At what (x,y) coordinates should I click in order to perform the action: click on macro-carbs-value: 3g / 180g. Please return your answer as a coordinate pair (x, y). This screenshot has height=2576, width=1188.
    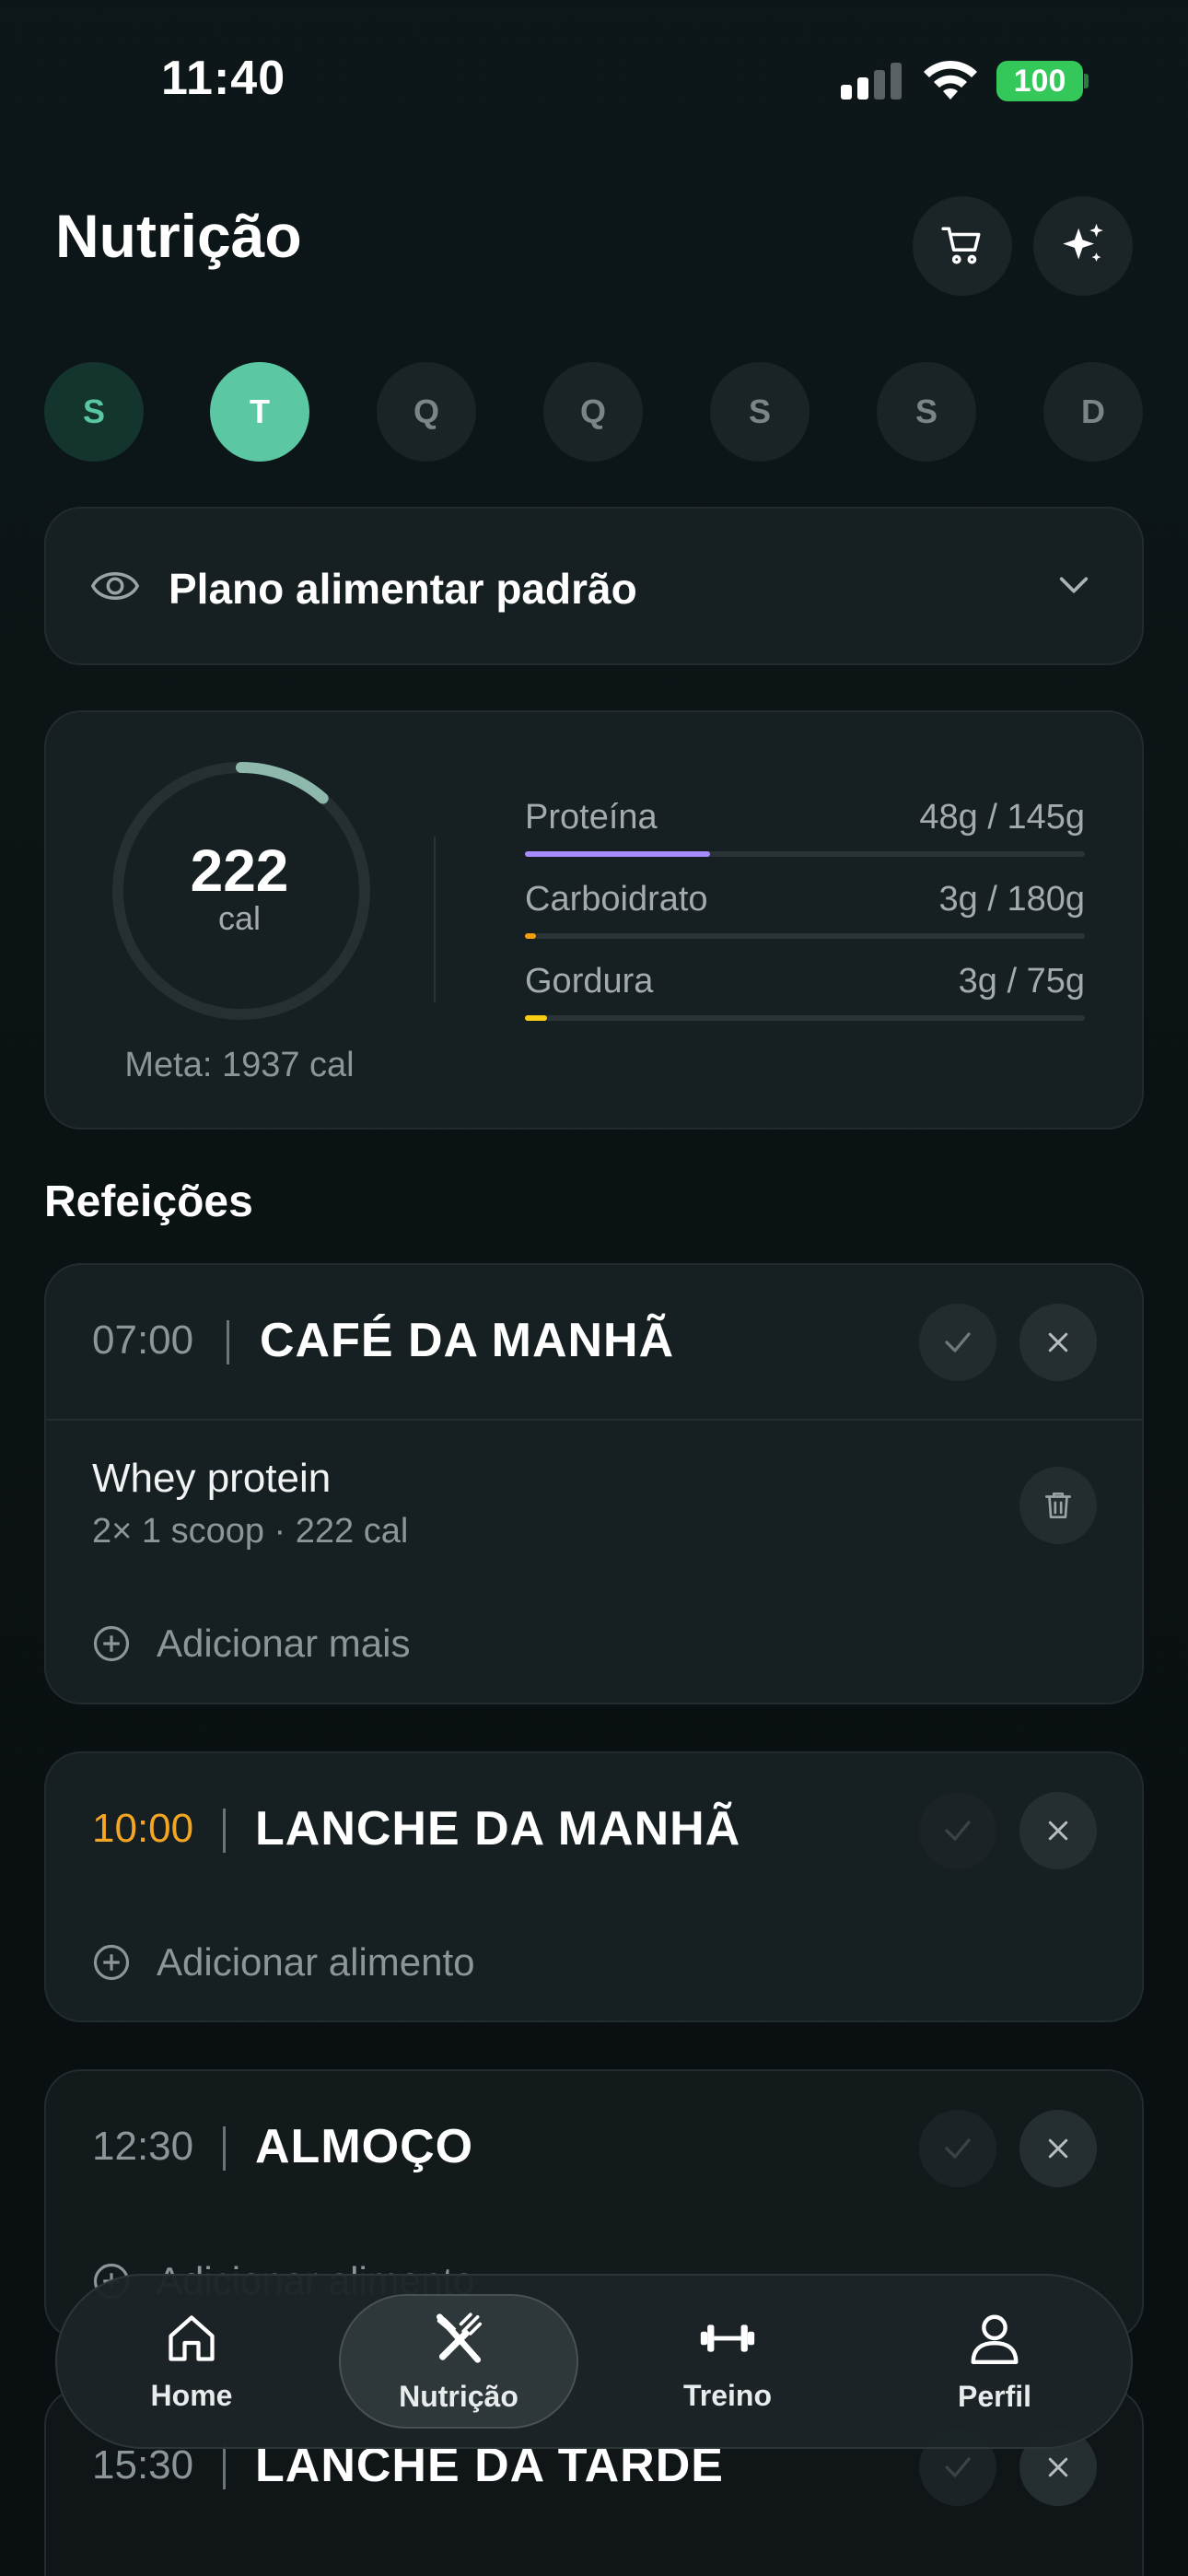
    Looking at the image, I should click on (1011, 899).